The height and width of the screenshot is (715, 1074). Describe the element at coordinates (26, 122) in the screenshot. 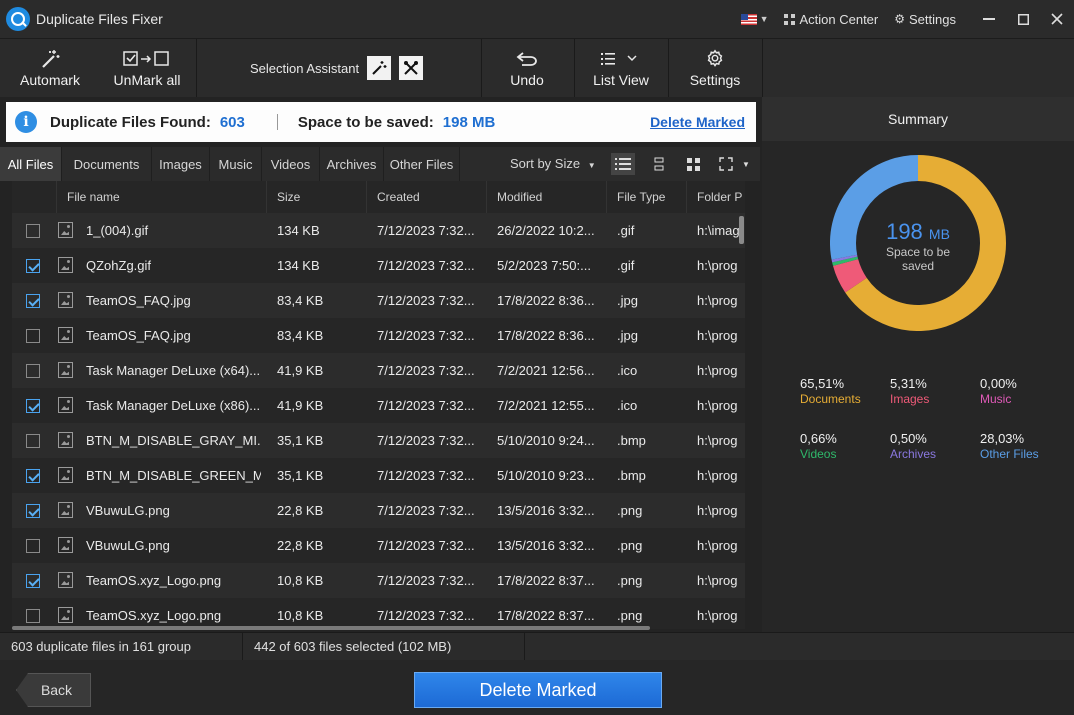

I see `info-icon: i` at that location.